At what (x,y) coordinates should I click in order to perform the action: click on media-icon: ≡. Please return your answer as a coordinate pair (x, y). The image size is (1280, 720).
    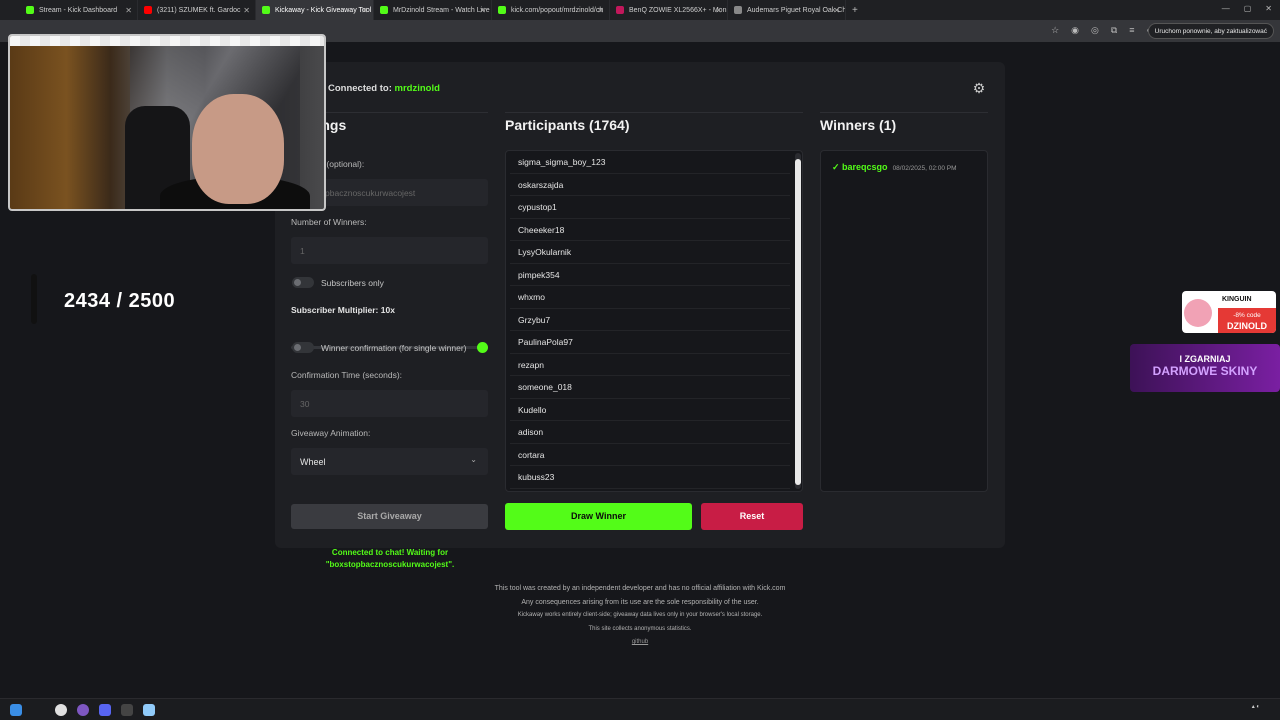
    Looking at the image, I should click on (1131, 30).